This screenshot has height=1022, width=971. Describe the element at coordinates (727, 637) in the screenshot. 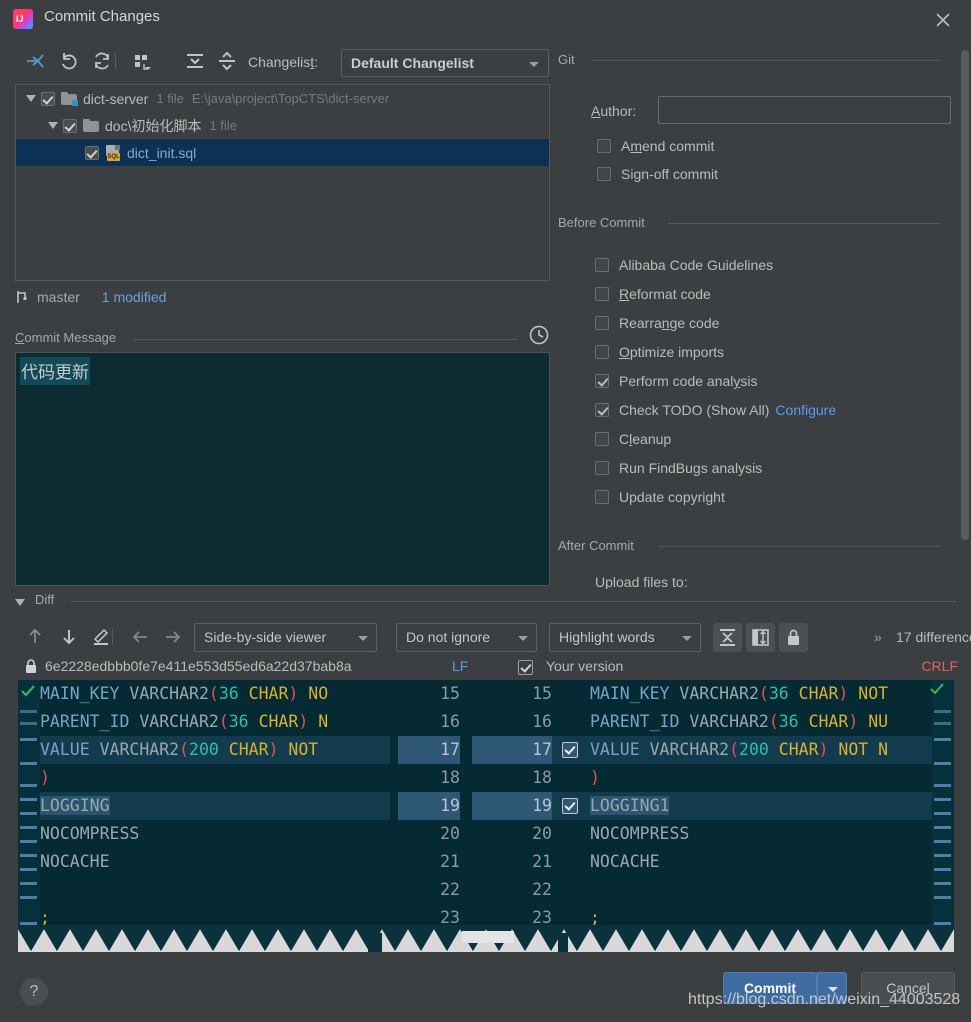

I see `collapse-unchanged-icon` at that location.